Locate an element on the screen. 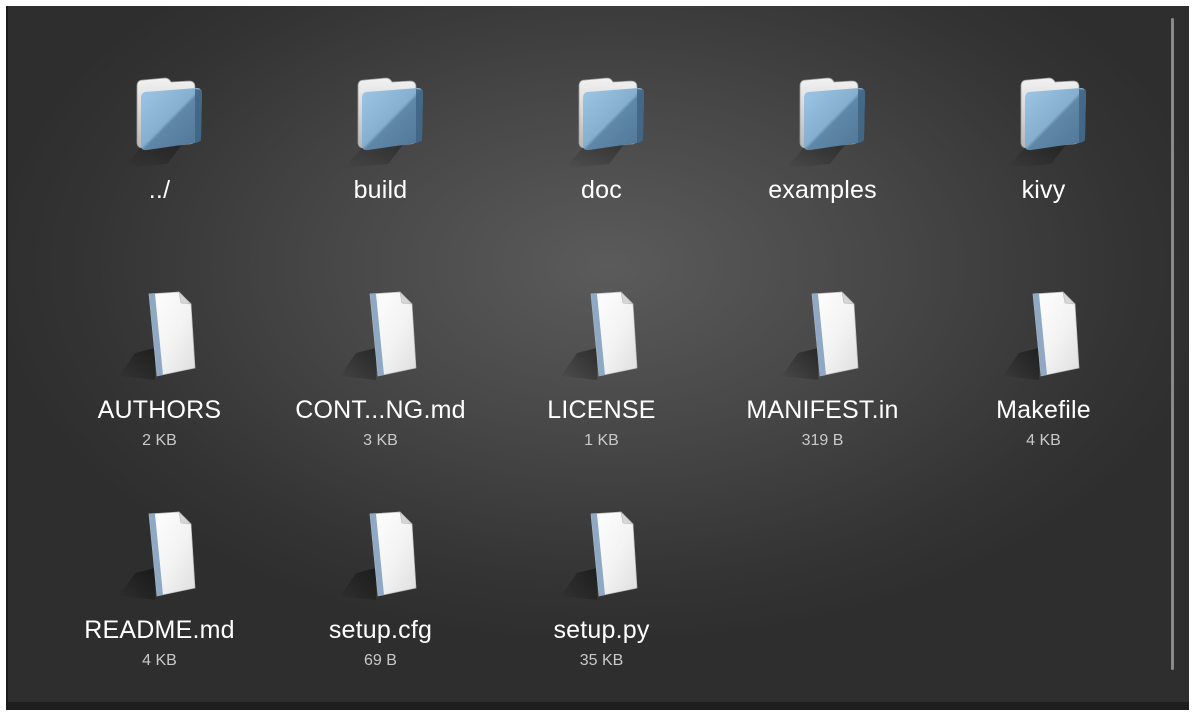  entry-name: build is located at coordinates (380, 190).